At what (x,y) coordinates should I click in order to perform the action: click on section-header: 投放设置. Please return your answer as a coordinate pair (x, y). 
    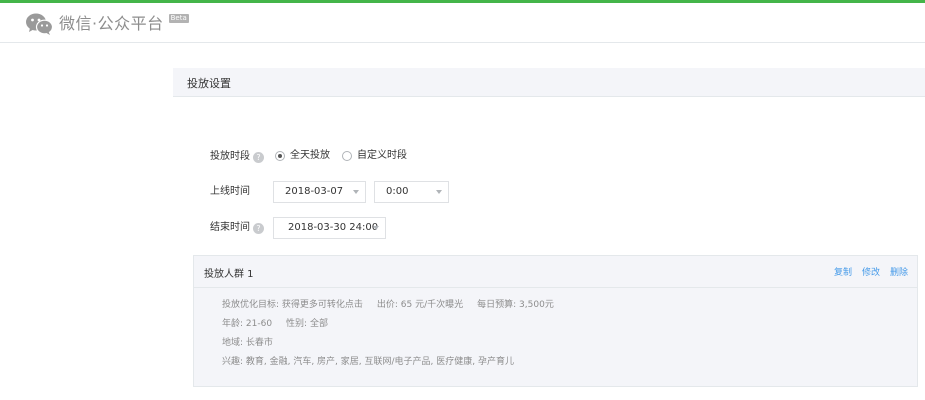
    Looking at the image, I should click on (549, 82).